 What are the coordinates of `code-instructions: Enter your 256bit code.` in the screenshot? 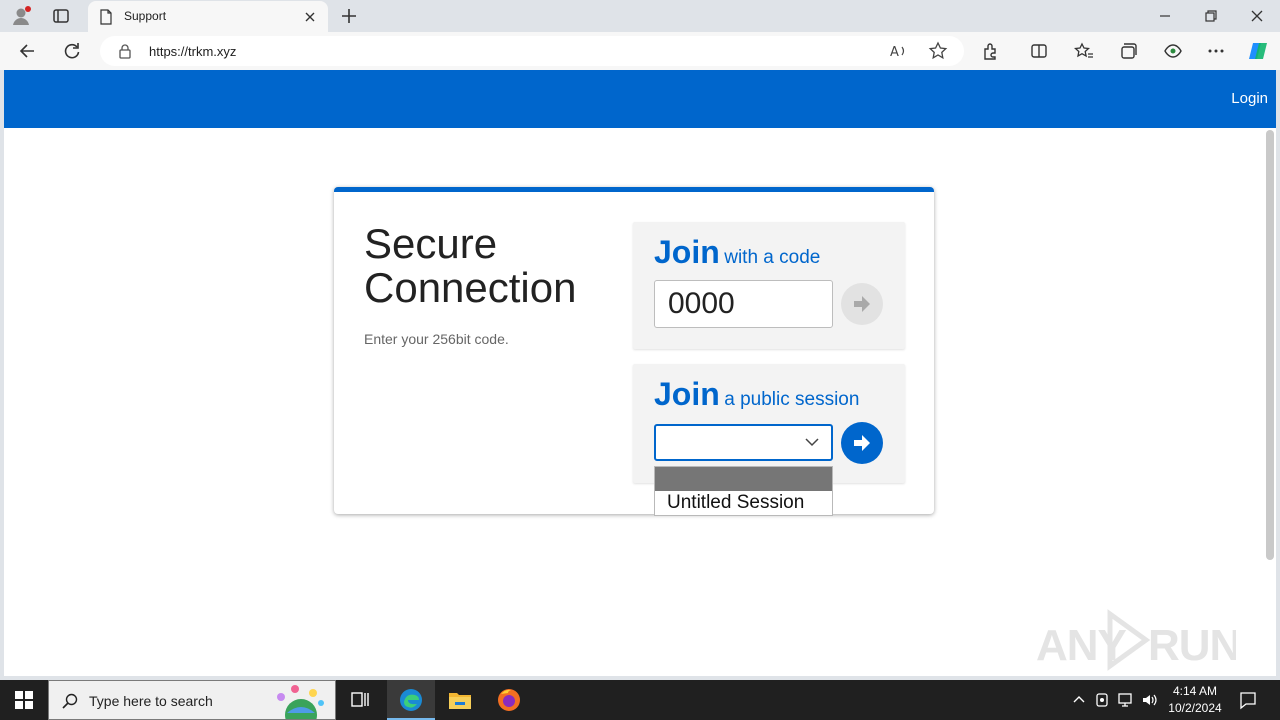 It's located at (436, 339).